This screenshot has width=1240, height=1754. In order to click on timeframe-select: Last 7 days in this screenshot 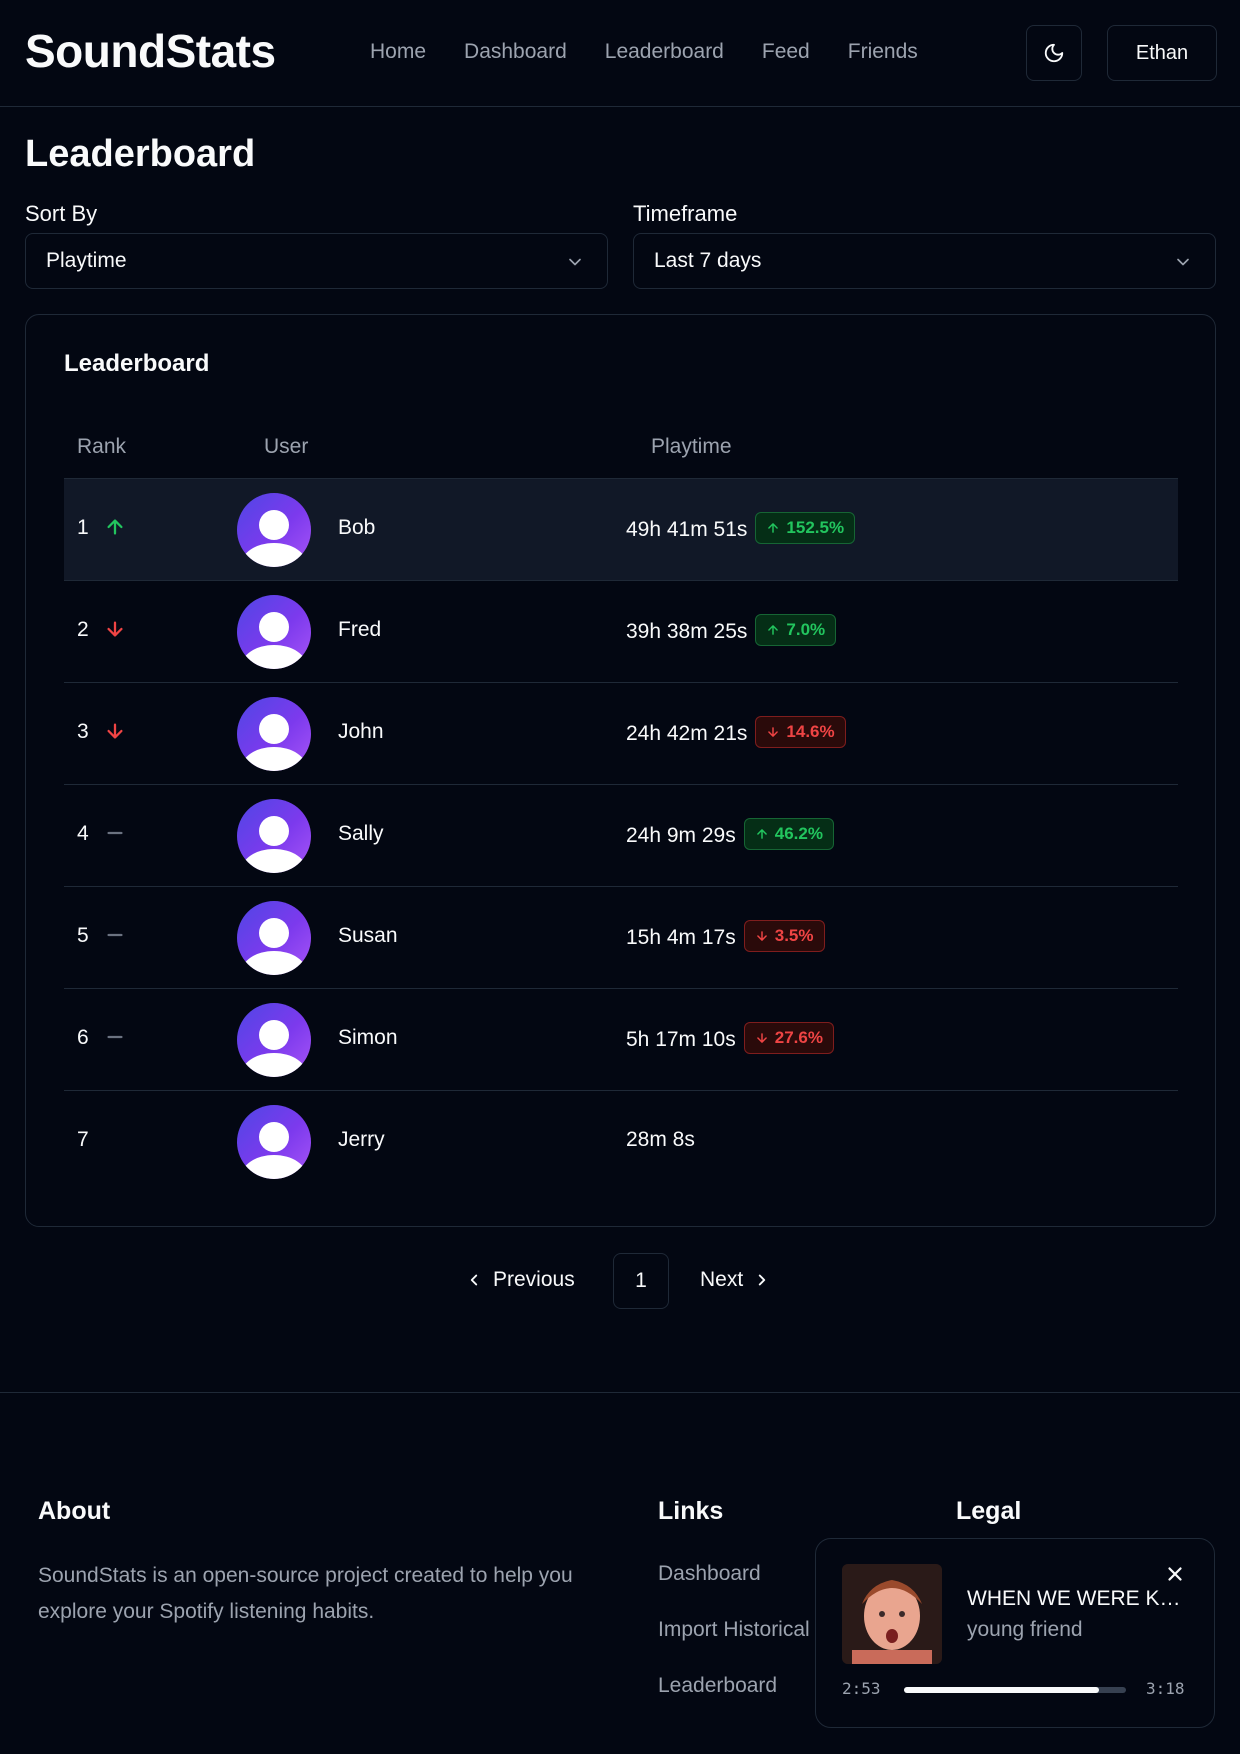, I will do `click(924, 261)`.